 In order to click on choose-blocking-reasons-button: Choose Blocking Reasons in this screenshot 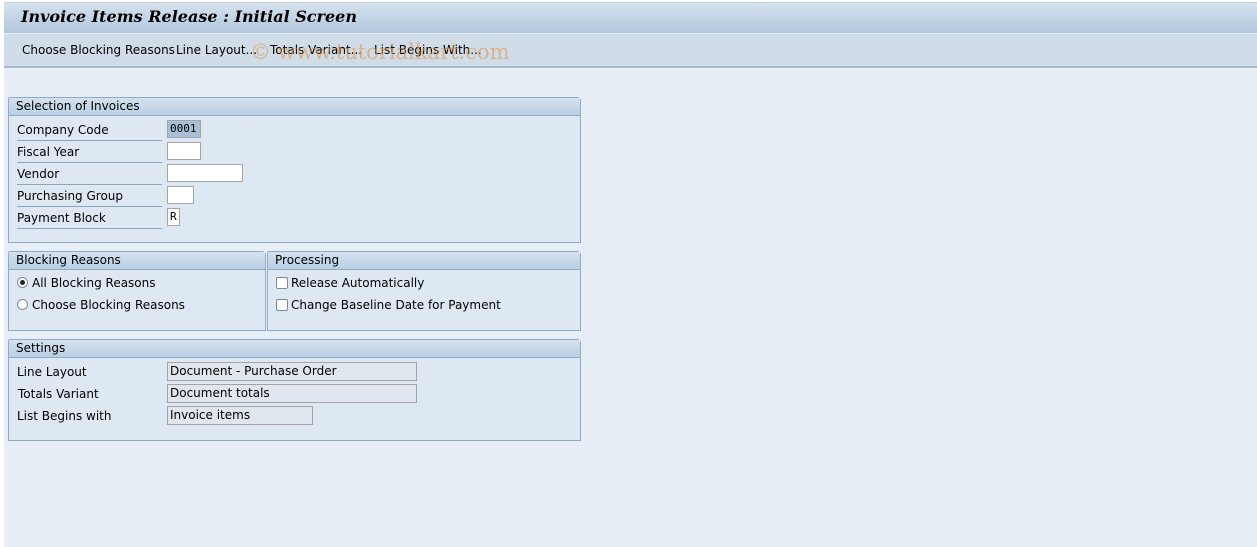, I will do `click(98, 50)`.